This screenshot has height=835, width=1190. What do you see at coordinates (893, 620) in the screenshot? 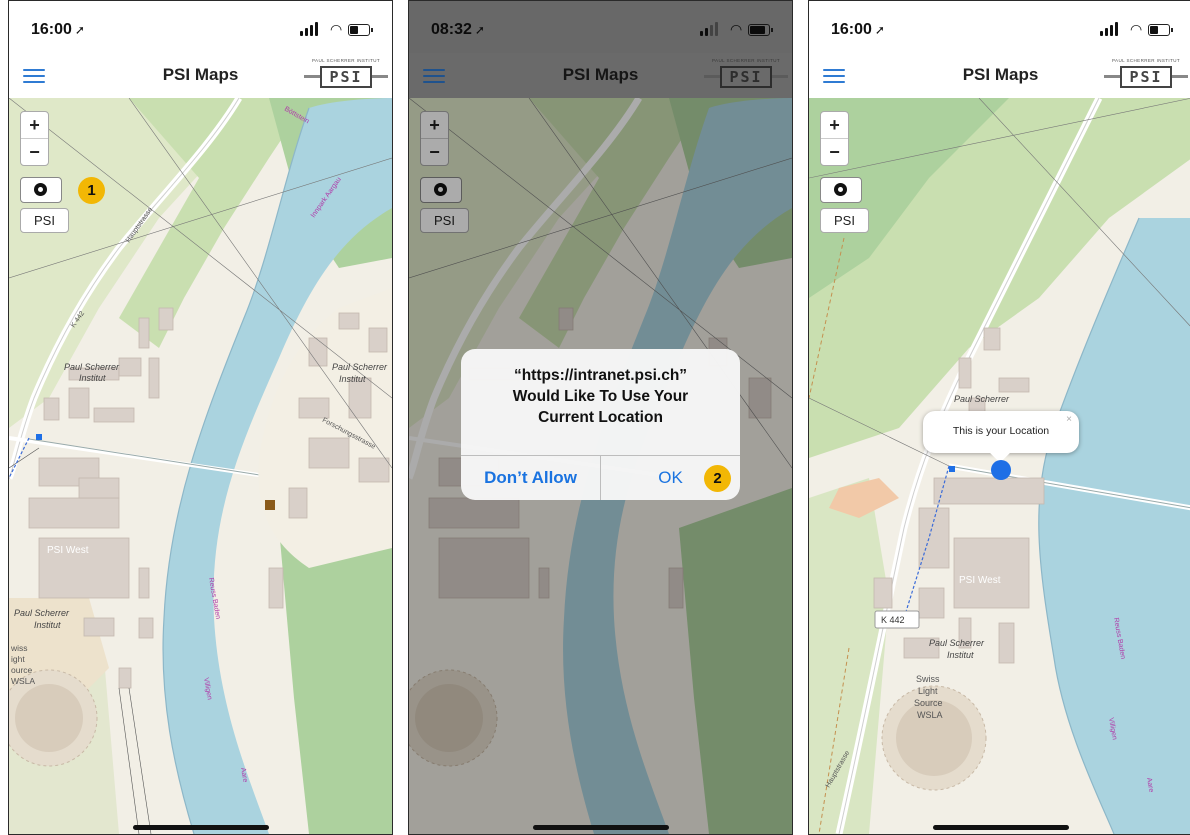
I see `map-label-k442: K 442` at bounding box center [893, 620].